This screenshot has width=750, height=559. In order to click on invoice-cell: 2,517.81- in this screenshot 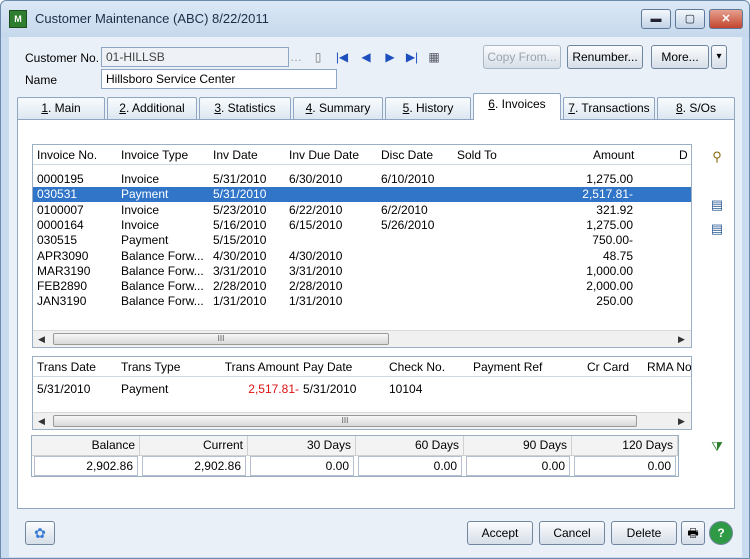, I will do `click(607, 194)`.